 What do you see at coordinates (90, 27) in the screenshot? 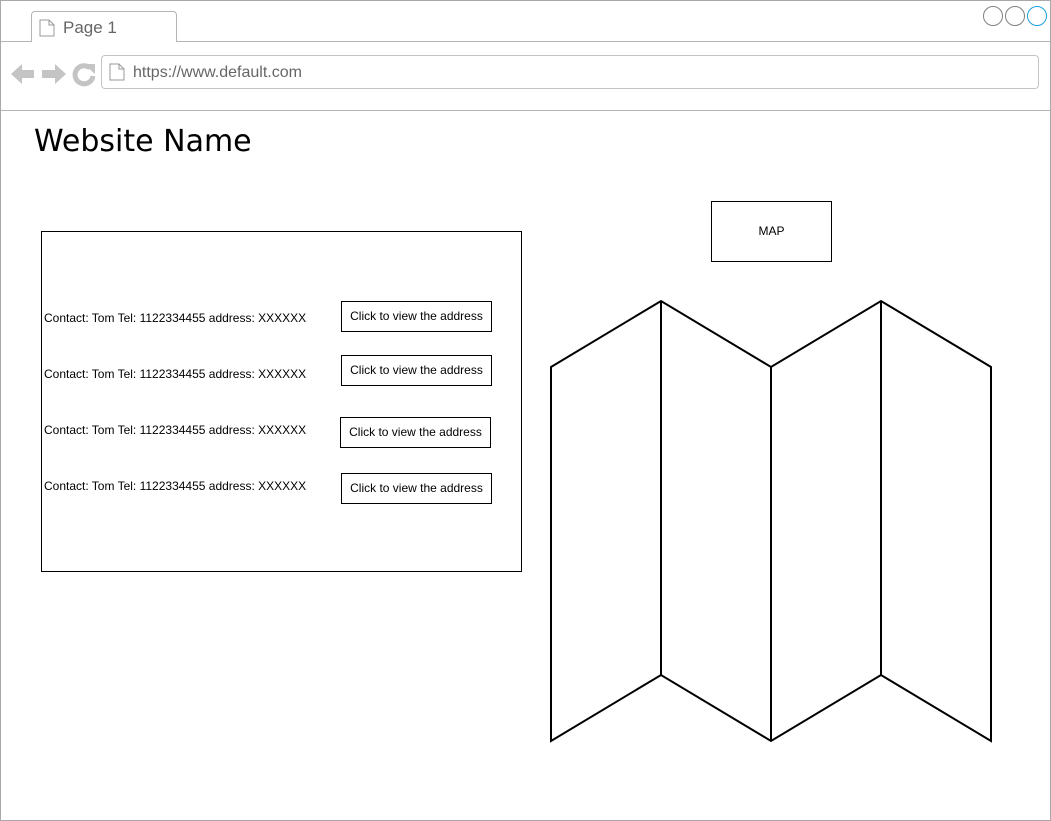
I see `tab-label: Page 1` at bounding box center [90, 27].